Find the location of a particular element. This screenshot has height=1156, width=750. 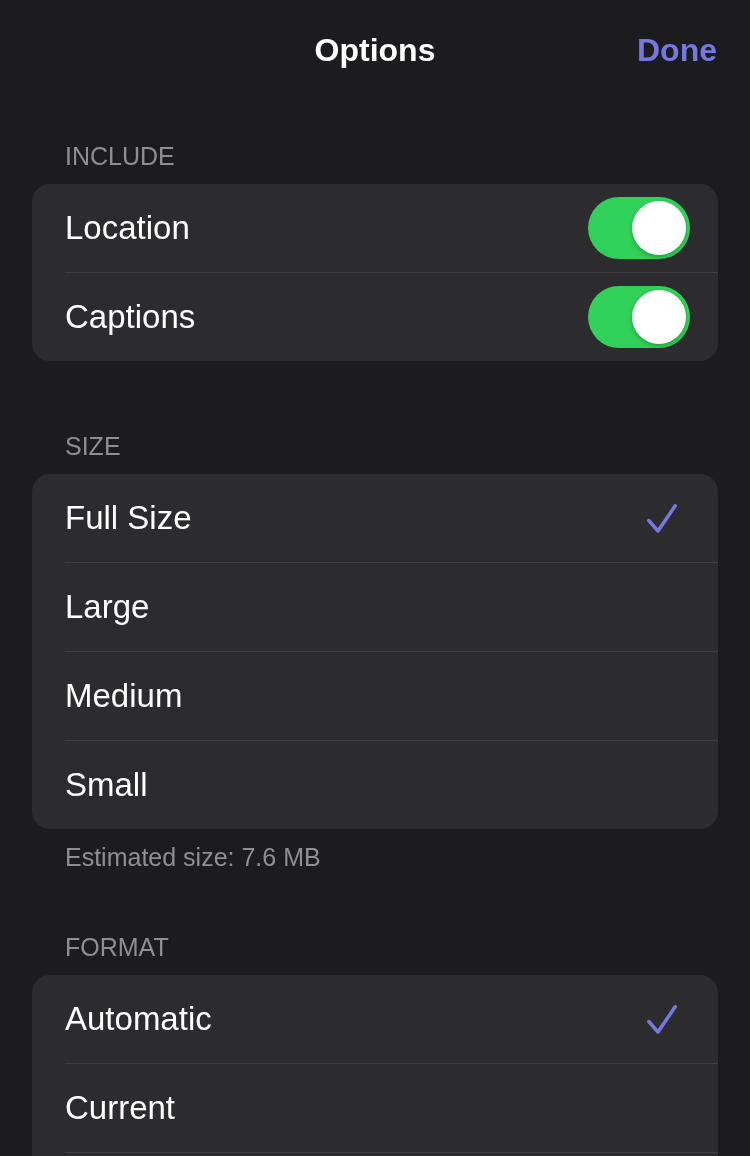

list-option: Large is located at coordinates (375, 607).